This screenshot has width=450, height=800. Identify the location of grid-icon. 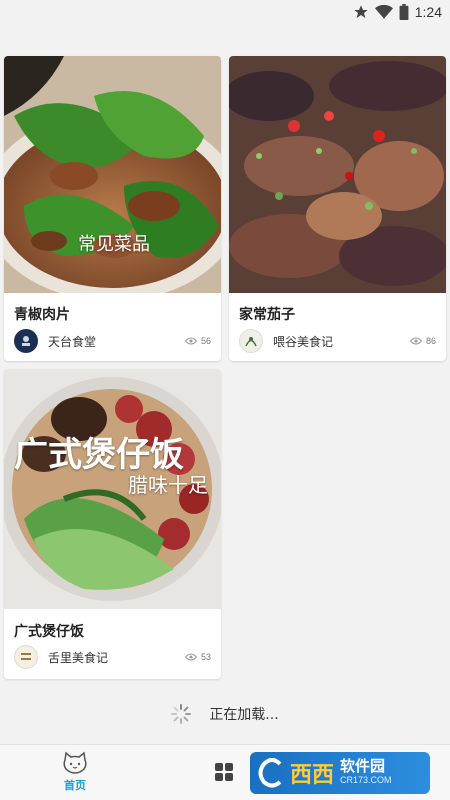
(224, 772).